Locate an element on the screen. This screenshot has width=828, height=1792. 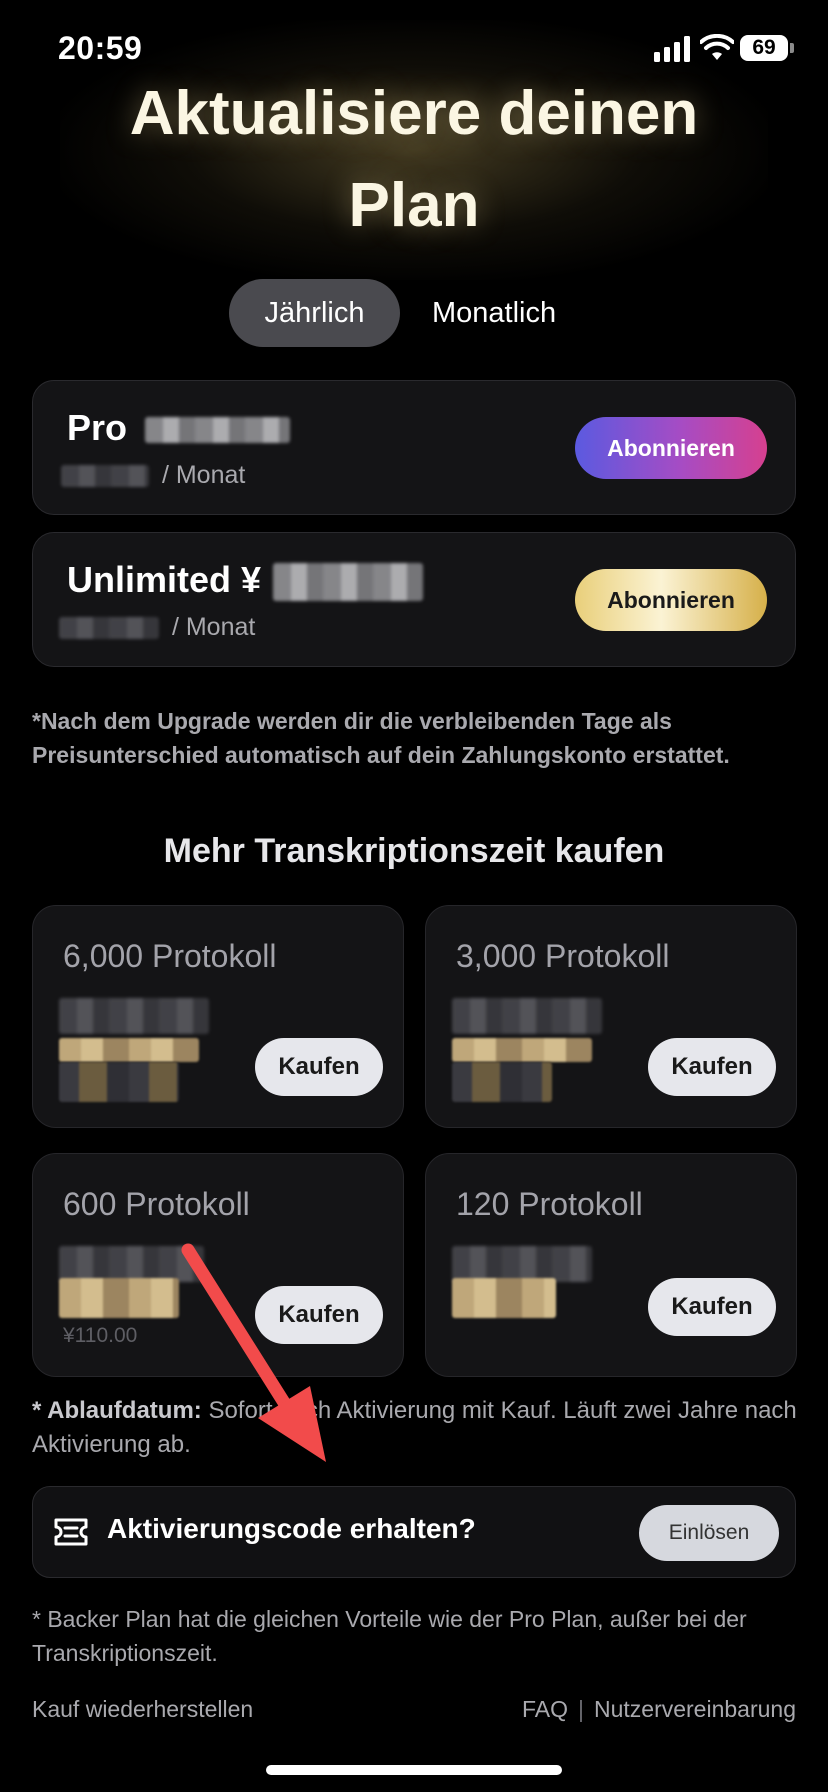
buy-3000-button: Kaufen is located at coordinates (712, 1067).